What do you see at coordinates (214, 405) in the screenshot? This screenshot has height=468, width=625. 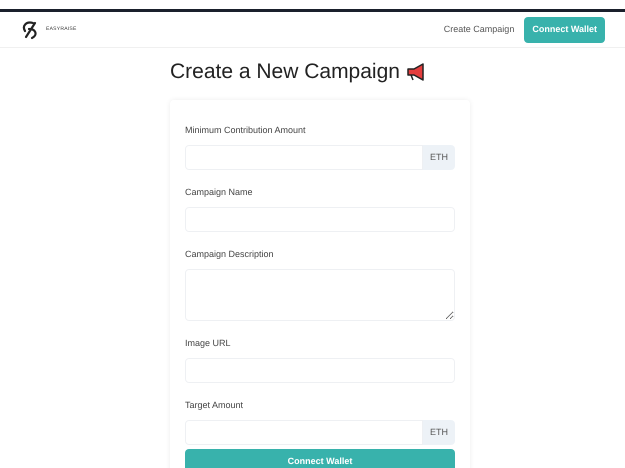 I see `field-label: Target Amount` at bounding box center [214, 405].